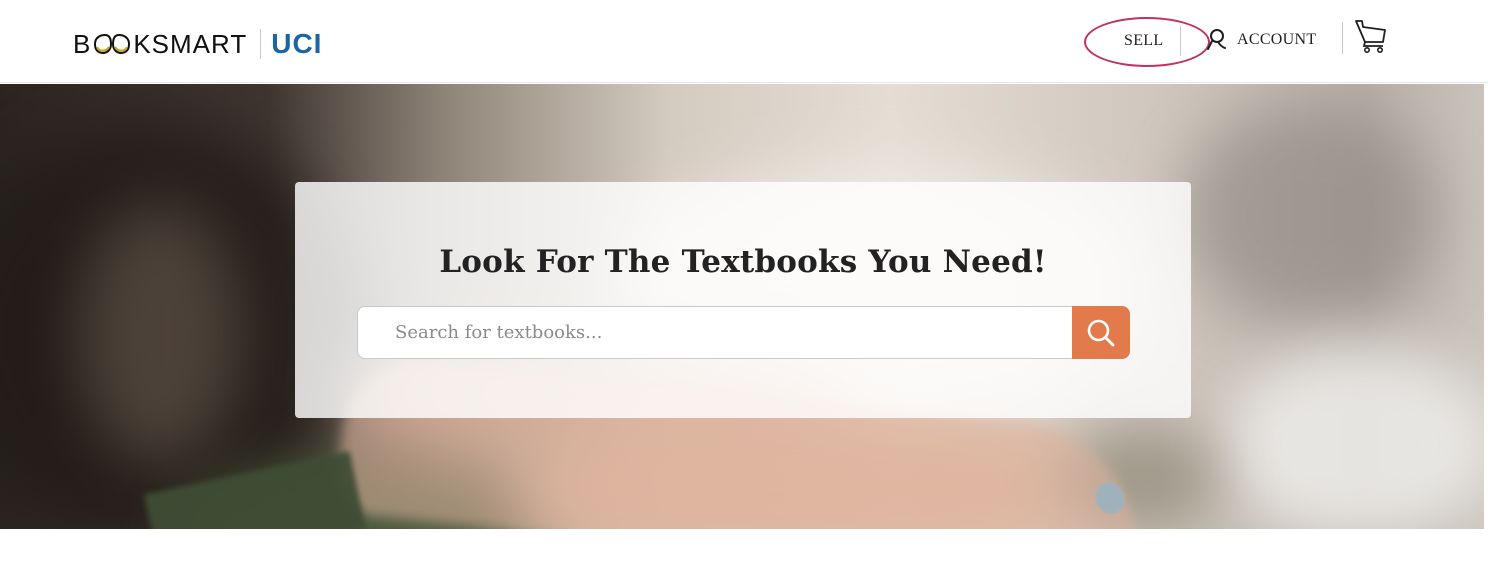 This screenshot has height=576, width=1488. I want to click on brand-divider, so click(261, 44).